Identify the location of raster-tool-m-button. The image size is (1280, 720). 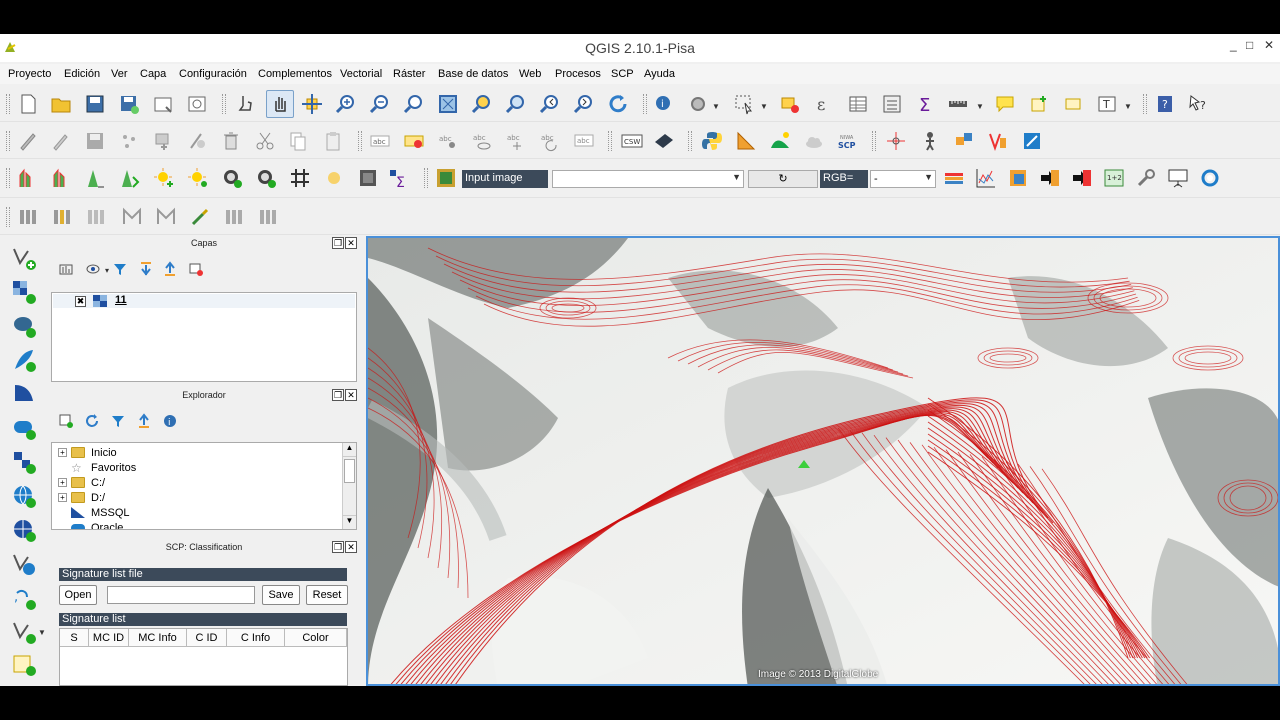
(132, 217).